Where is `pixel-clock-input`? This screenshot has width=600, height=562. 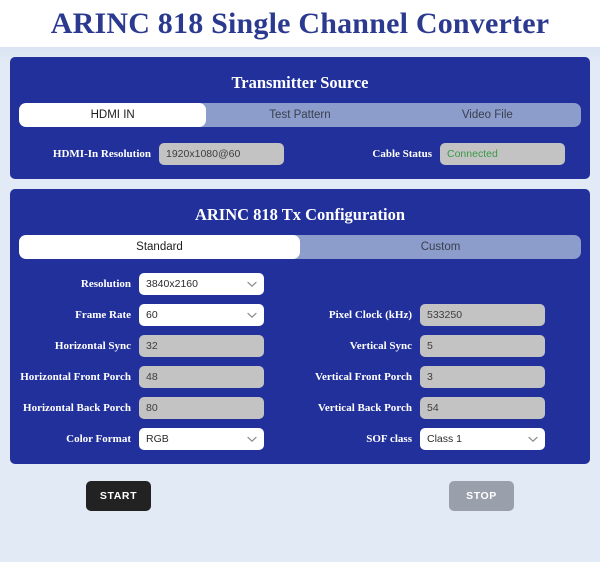 pixel-clock-input is located at coordinates (482, 315).